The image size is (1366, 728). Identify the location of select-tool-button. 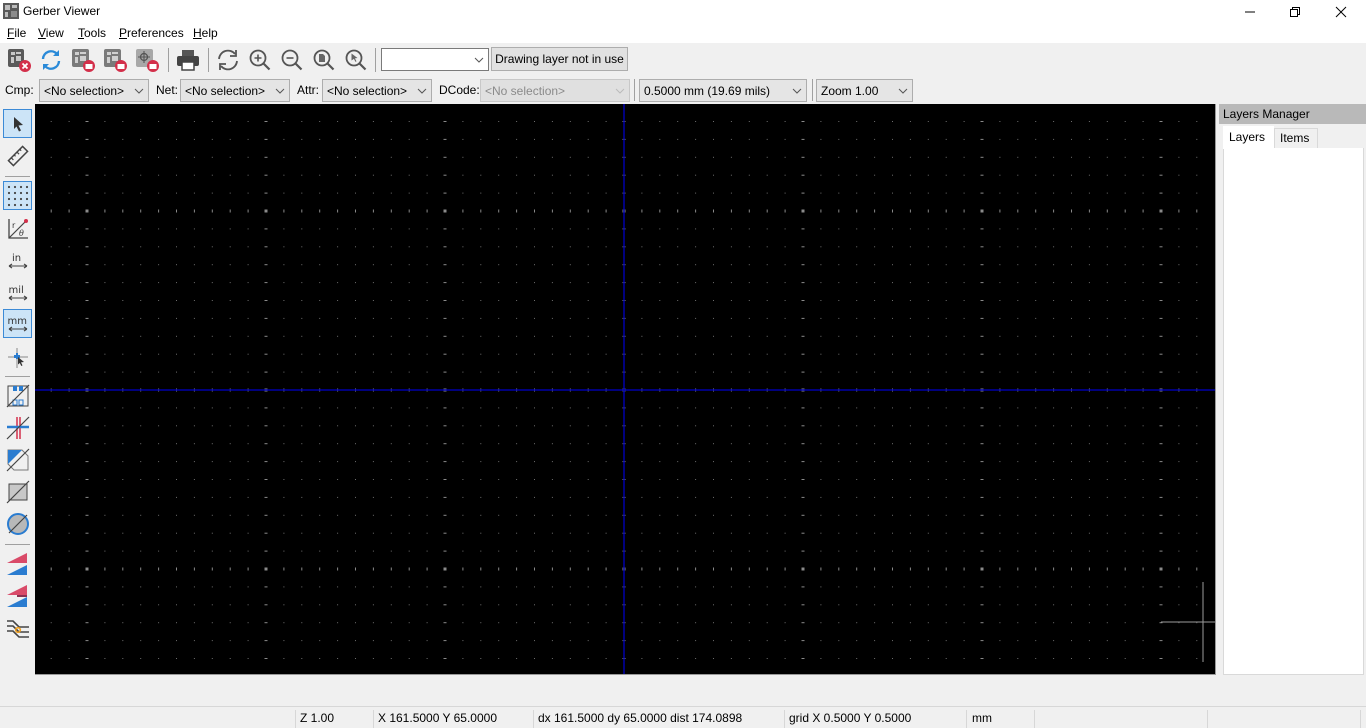
(17, 123).